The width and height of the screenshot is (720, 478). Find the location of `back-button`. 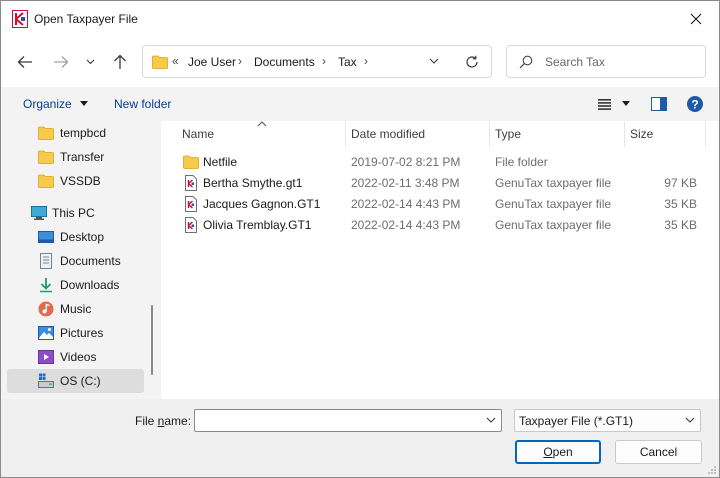

back-button is located at coordinates (25, 62).